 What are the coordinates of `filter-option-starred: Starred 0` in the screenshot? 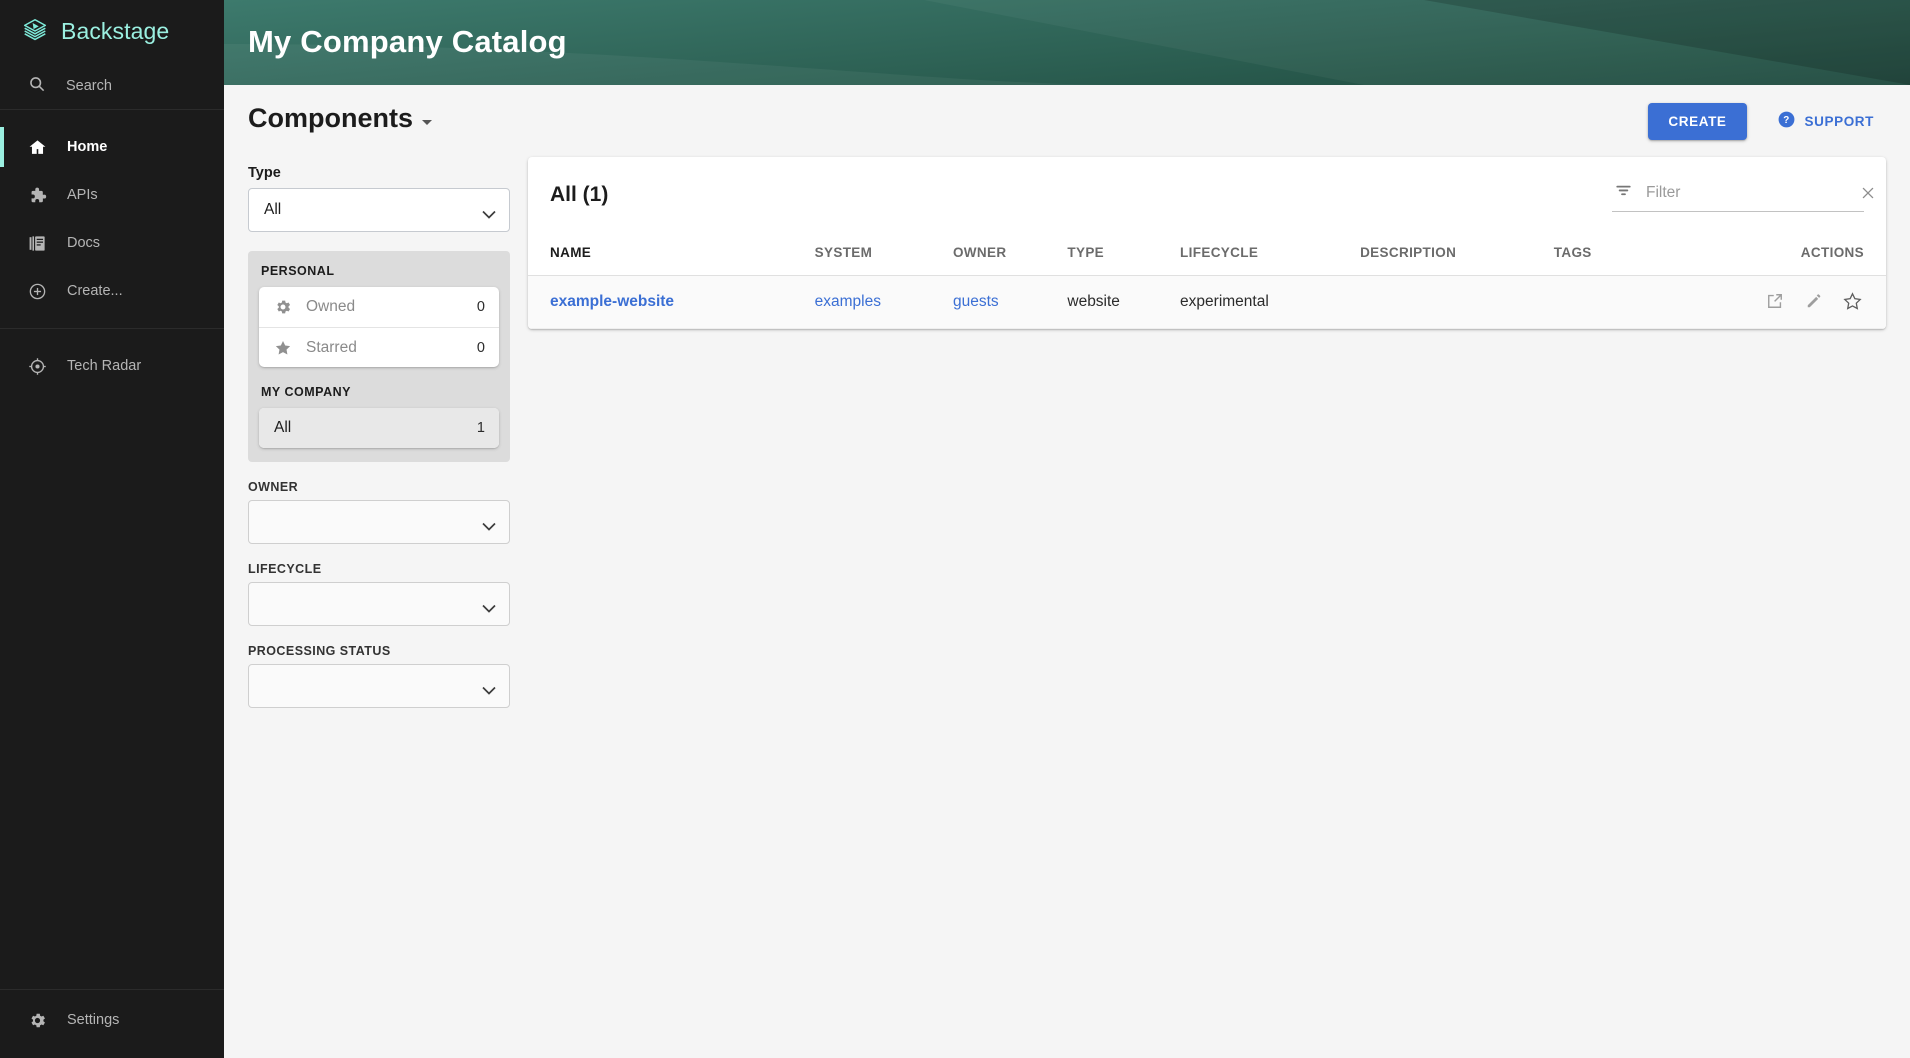 It's located at (379, 347).